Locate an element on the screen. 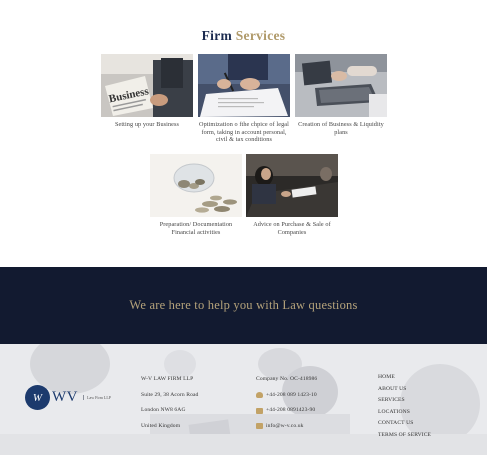 The width and height of the screenshot is (487, 455). service-card-business-plans: Creation of Business & Liquidity plans is located at coordinates (341, 95).